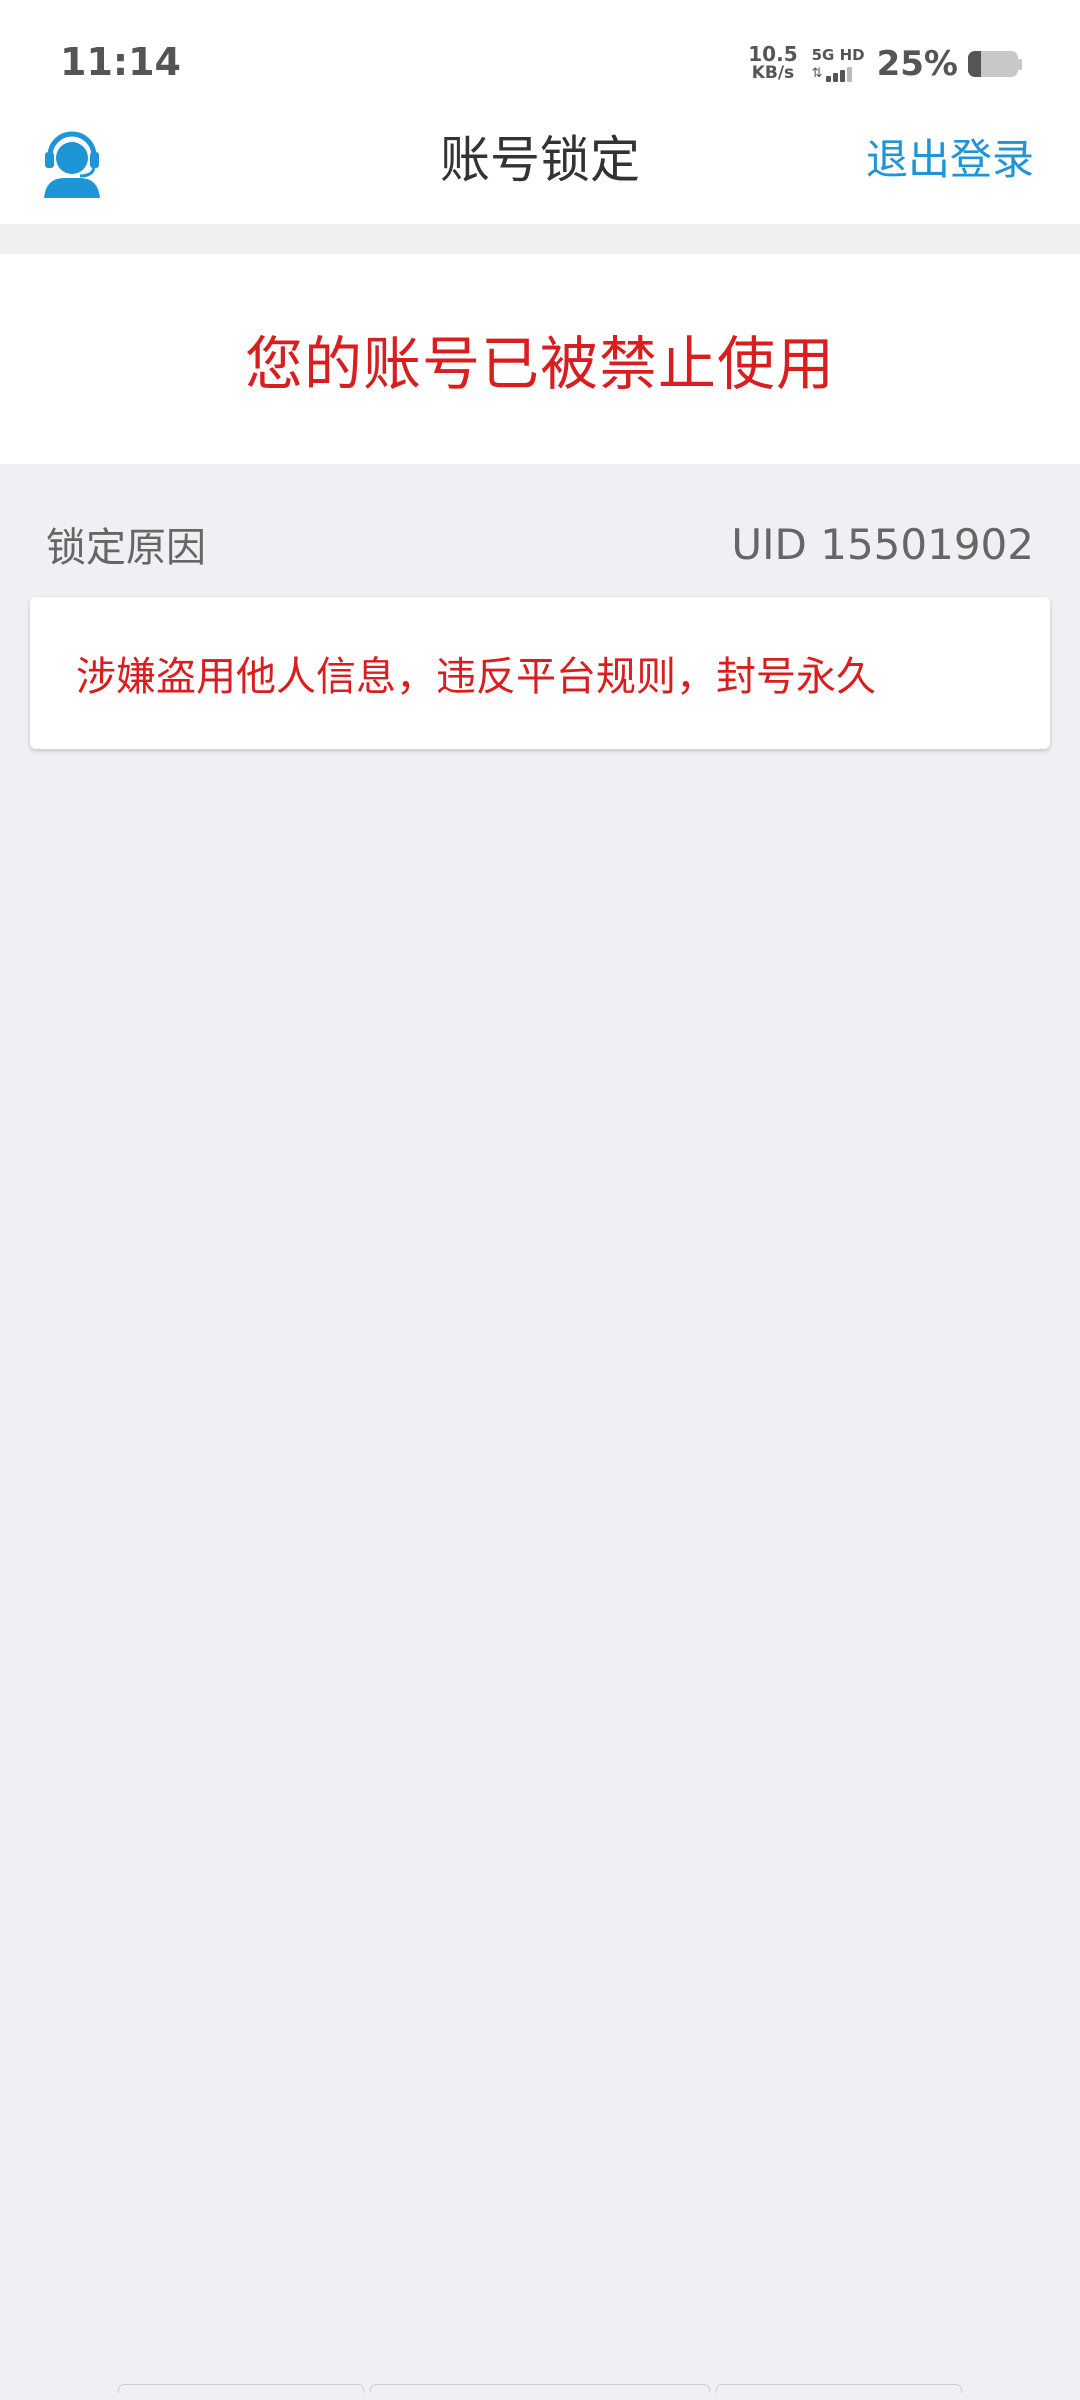 Image resolution: width=1080 pixels, height=2400 pixels. Describe the element at coordinates (120, 62) in the screenshot. I see `status-time: 11:14` at that location.